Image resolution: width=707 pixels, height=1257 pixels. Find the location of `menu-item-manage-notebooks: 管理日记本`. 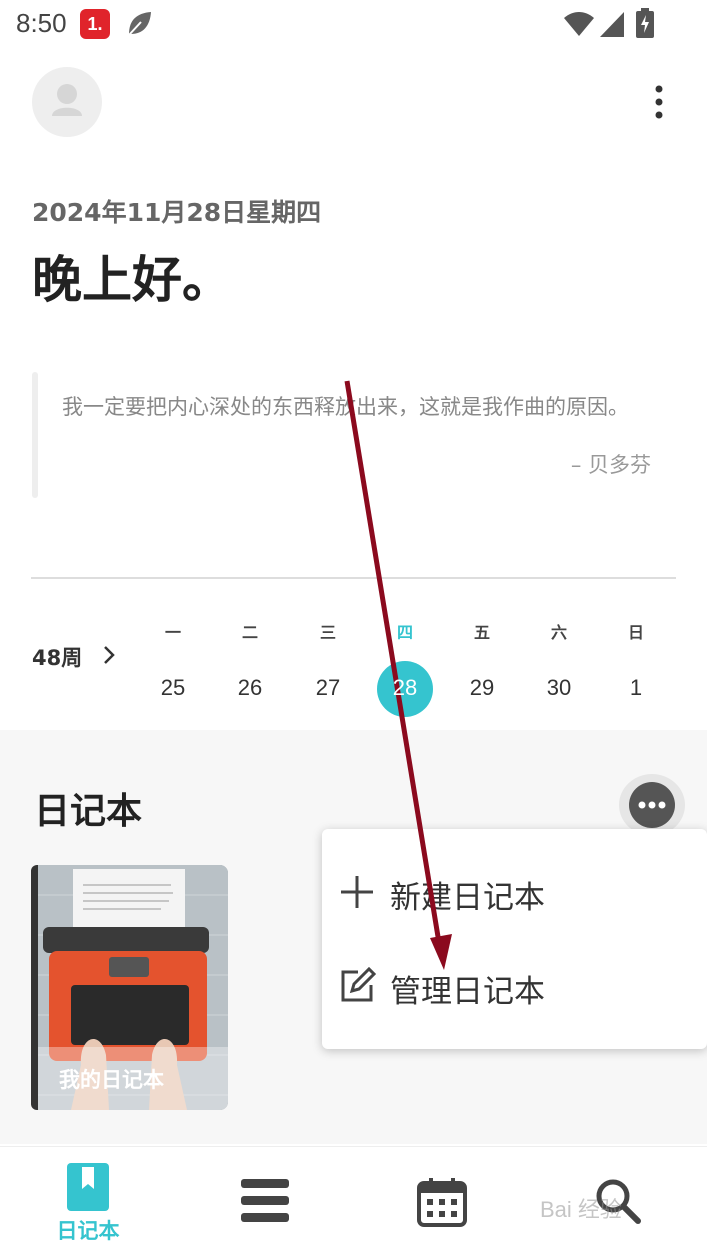

menu-item-manage-notebooks: 管理日记本 is located at coordinates (514, 986).